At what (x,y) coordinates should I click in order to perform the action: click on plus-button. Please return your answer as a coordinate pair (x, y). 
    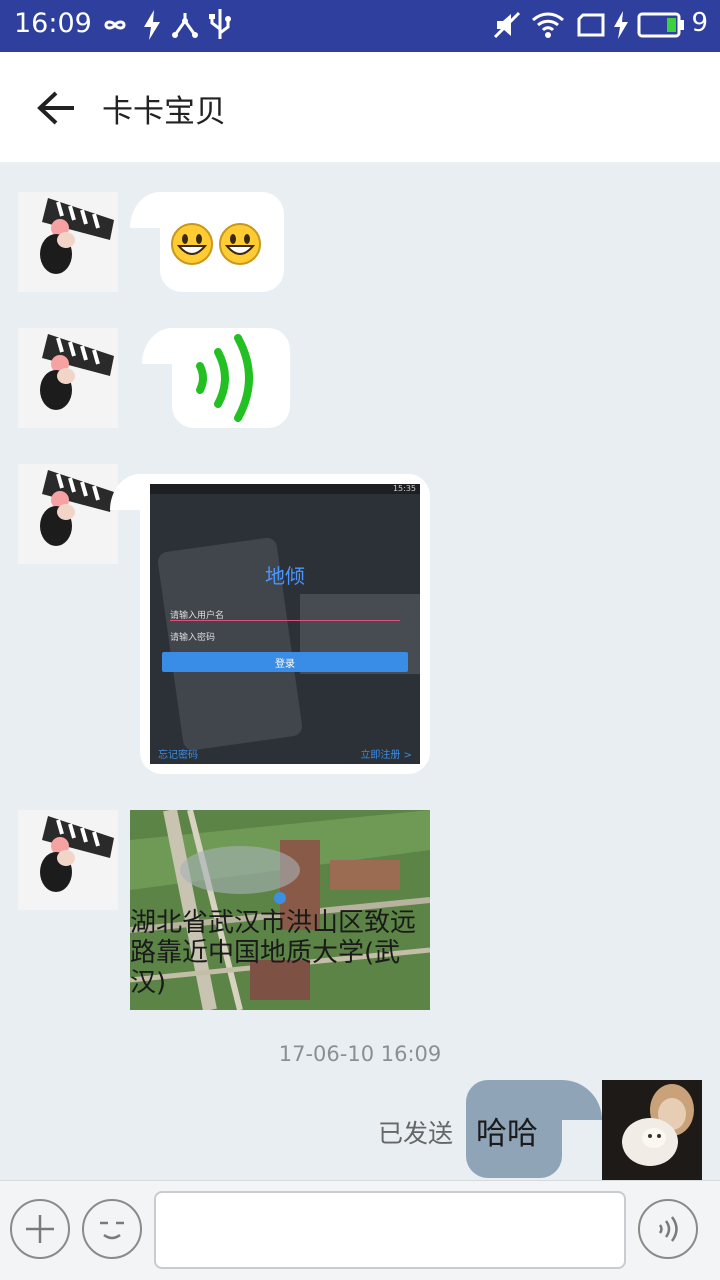
    Looking at the image, I should click on (40, 1229).